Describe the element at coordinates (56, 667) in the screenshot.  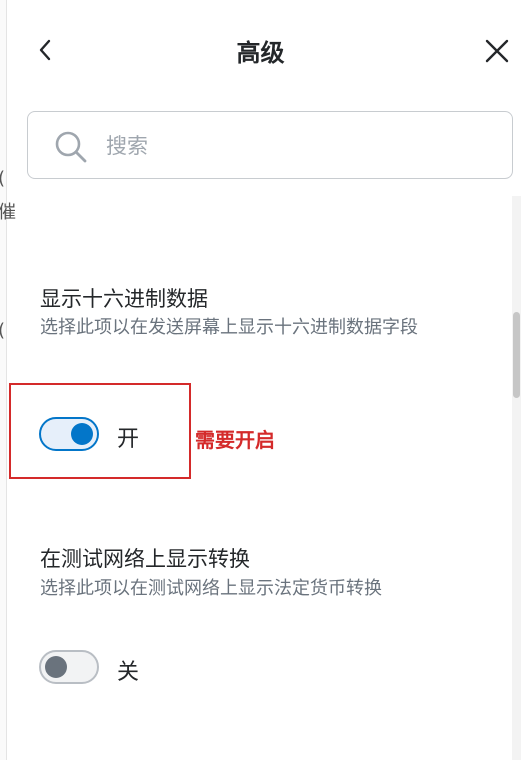
I see `toggle-knob` at that location.